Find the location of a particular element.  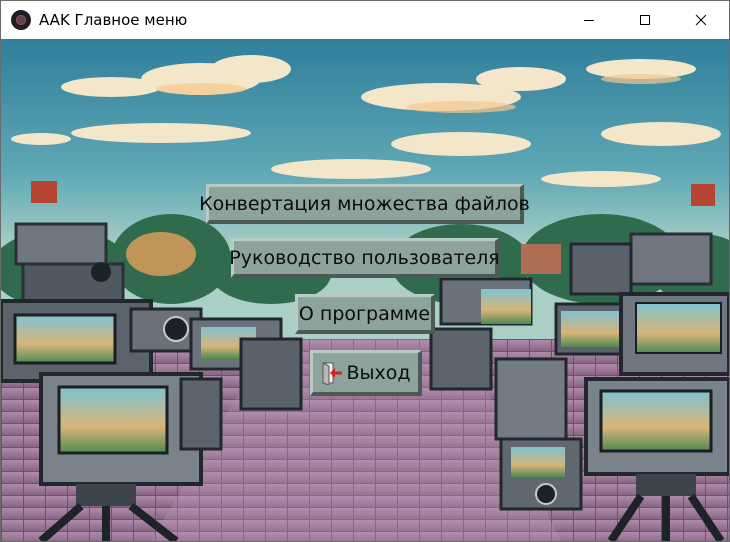

title-bar: AAK Главное меню is located at coordinates (365, 20).